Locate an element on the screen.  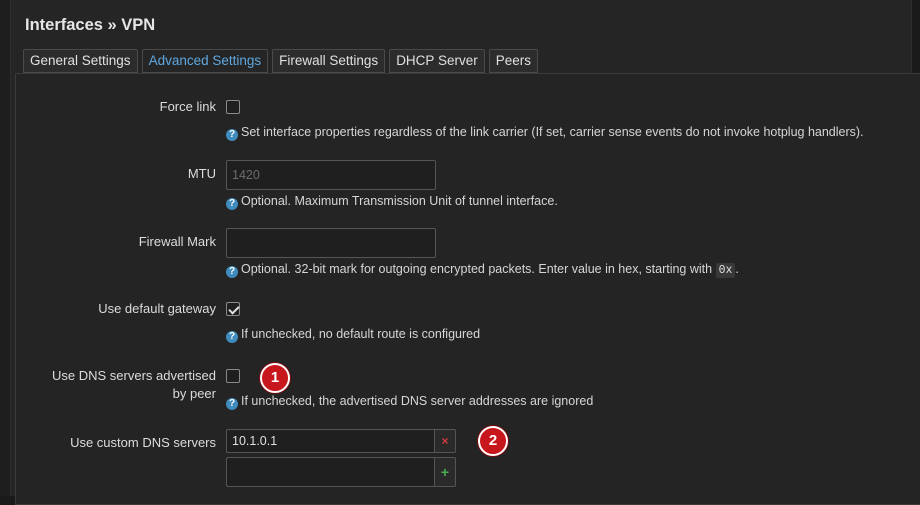
hex-prefix-code: 0x is located at coordinates (725, 270).